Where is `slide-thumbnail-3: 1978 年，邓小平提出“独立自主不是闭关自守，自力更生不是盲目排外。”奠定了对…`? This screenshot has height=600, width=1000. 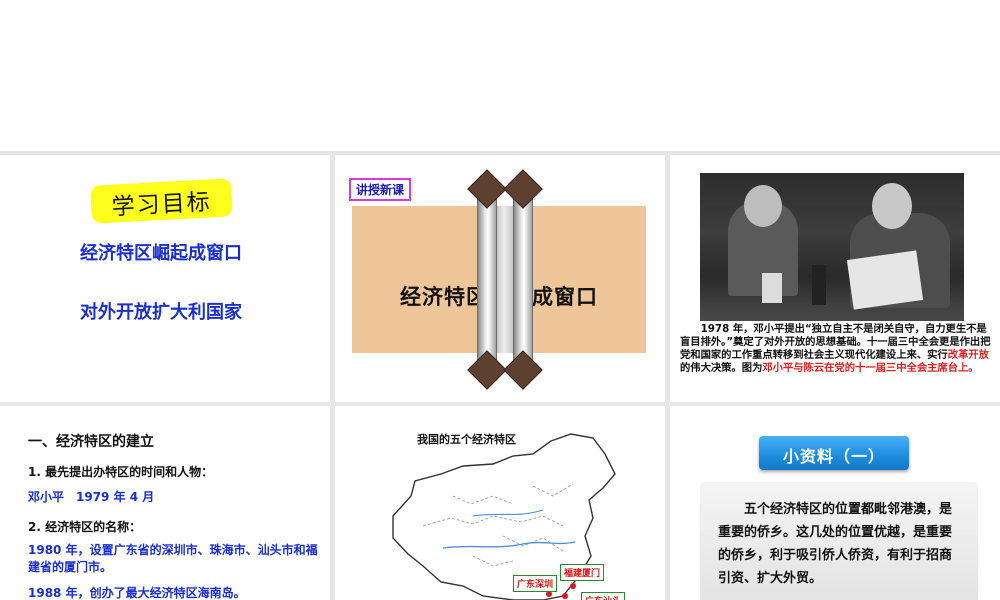
slide-thumbnail-3: 1978 年，邓小平提出“独立自主不是闭关自守，自力更生不是盲目排外。”奠定了对… is located at coordinates (835, 278).